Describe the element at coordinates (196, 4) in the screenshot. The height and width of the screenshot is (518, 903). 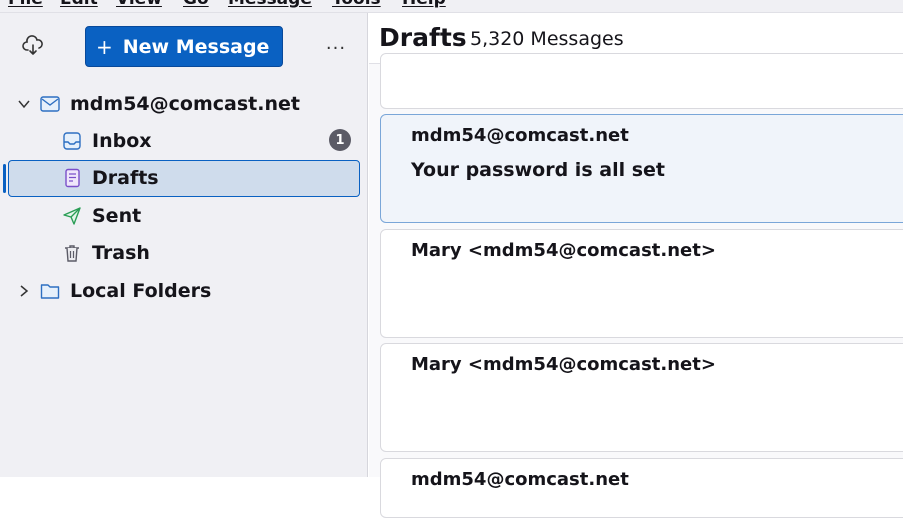
I see `menu-go: Go` at that location.